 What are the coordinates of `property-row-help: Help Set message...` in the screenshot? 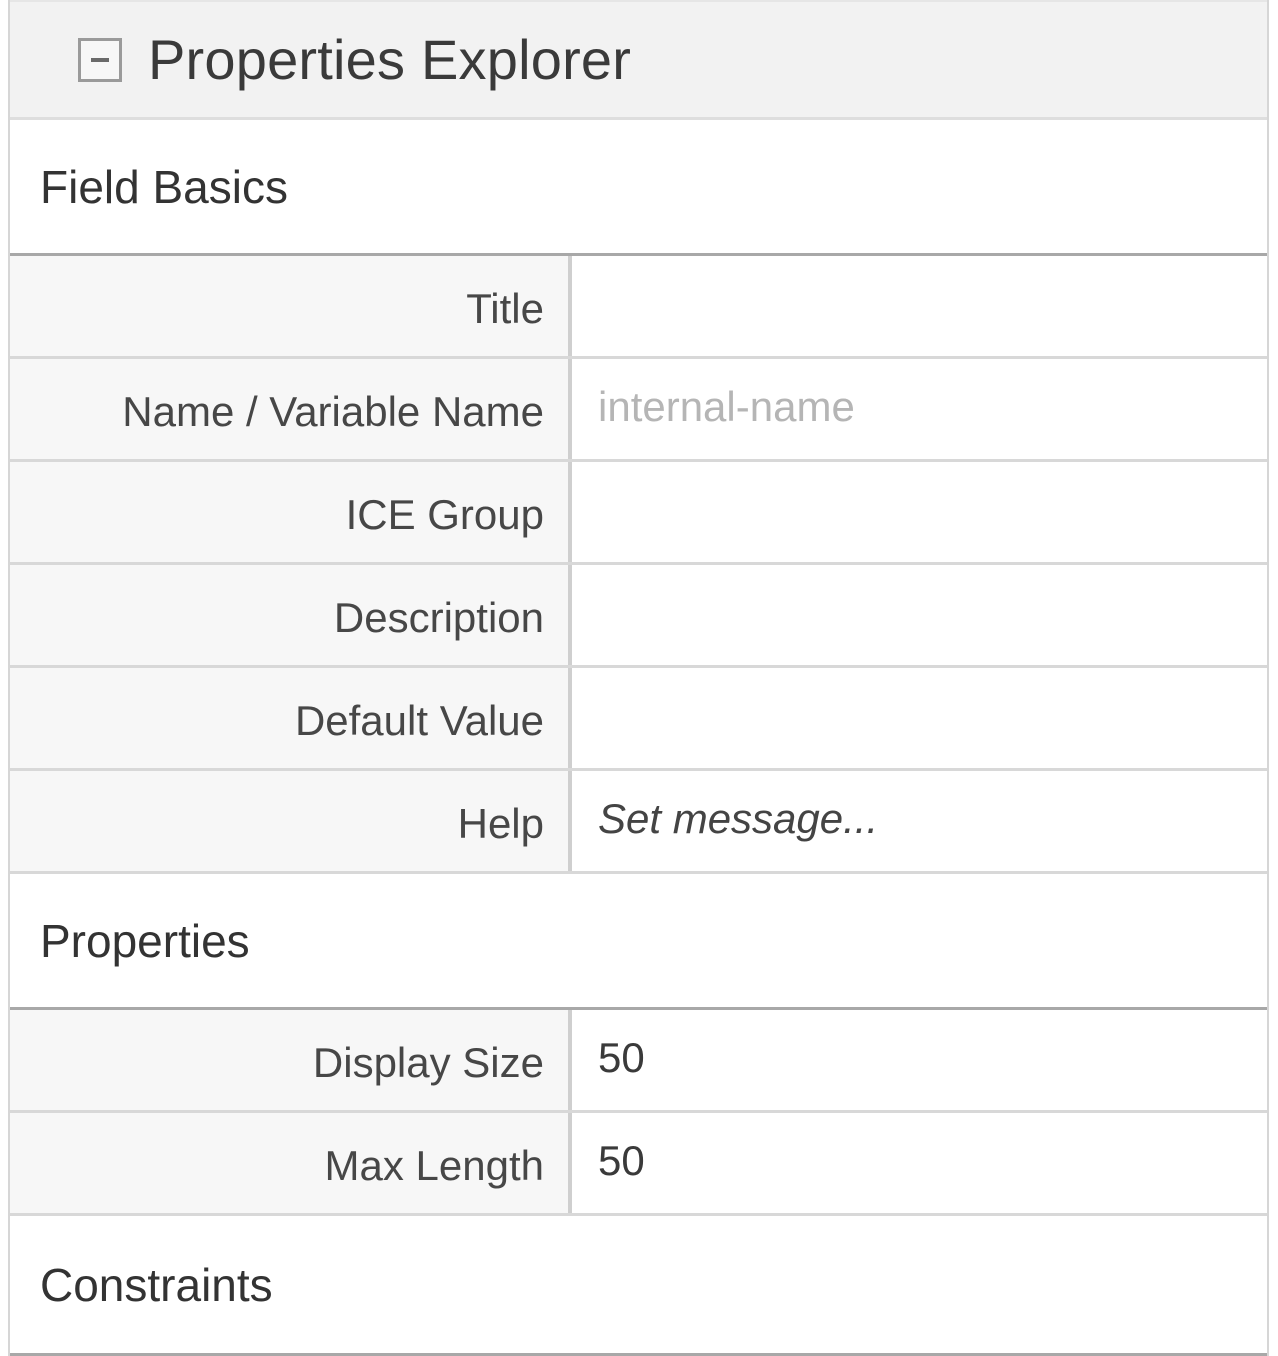 It's located at (638, 822).